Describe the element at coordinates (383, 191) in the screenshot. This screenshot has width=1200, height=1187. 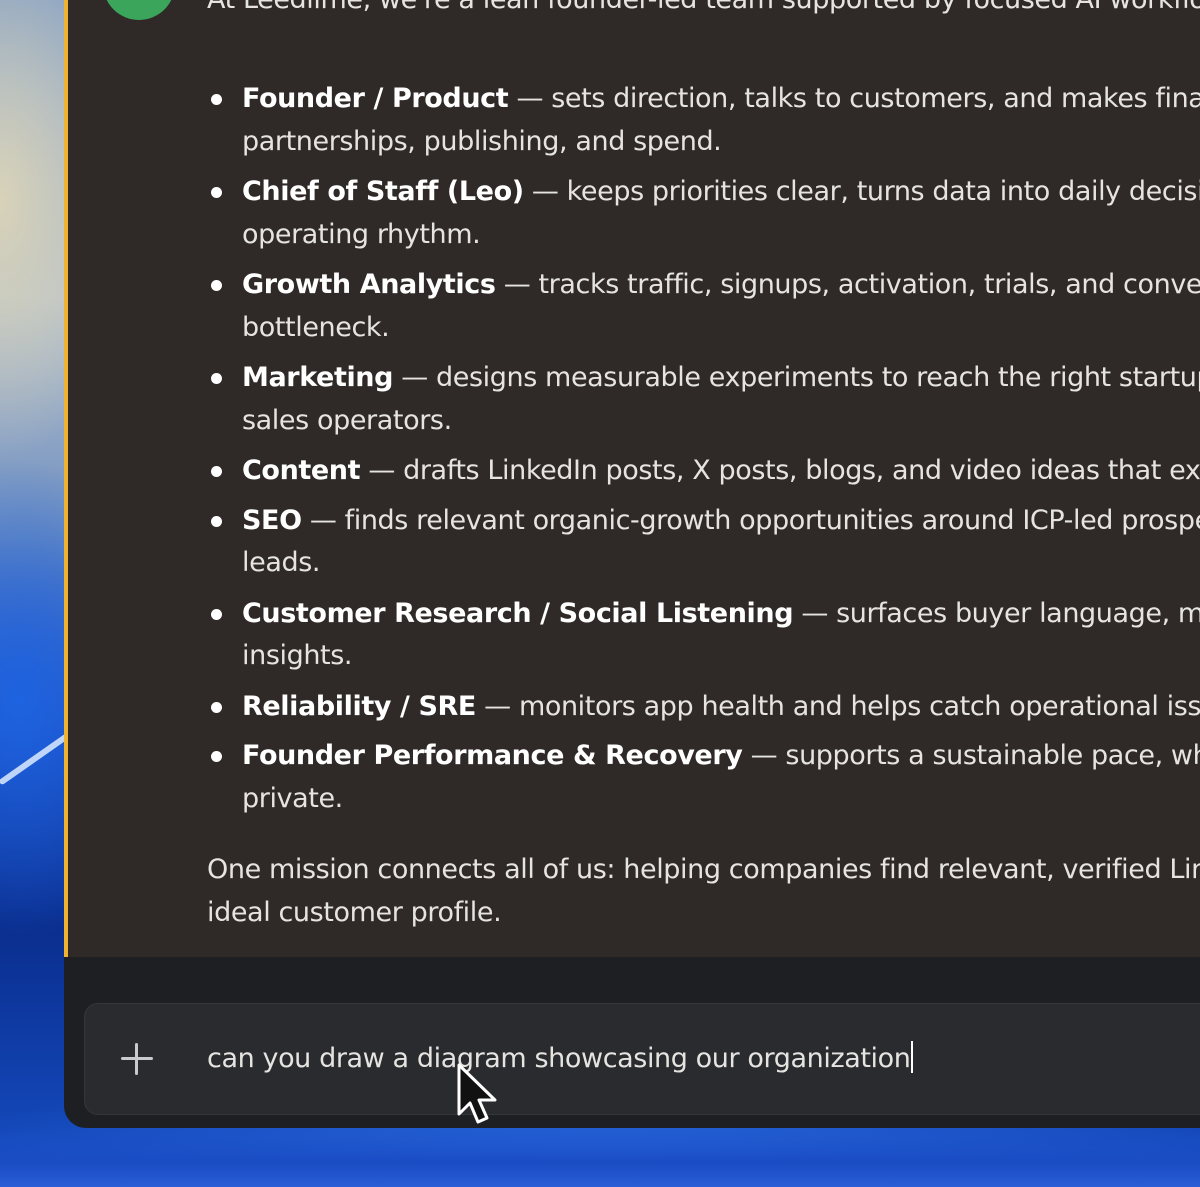
I see `role-title: Chief of Staff (Leo)` at that location.